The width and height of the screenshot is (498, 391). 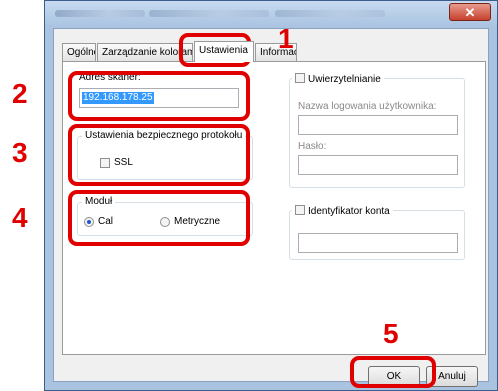 I want to click on close-button: ✕, so click(x=470, y=12).